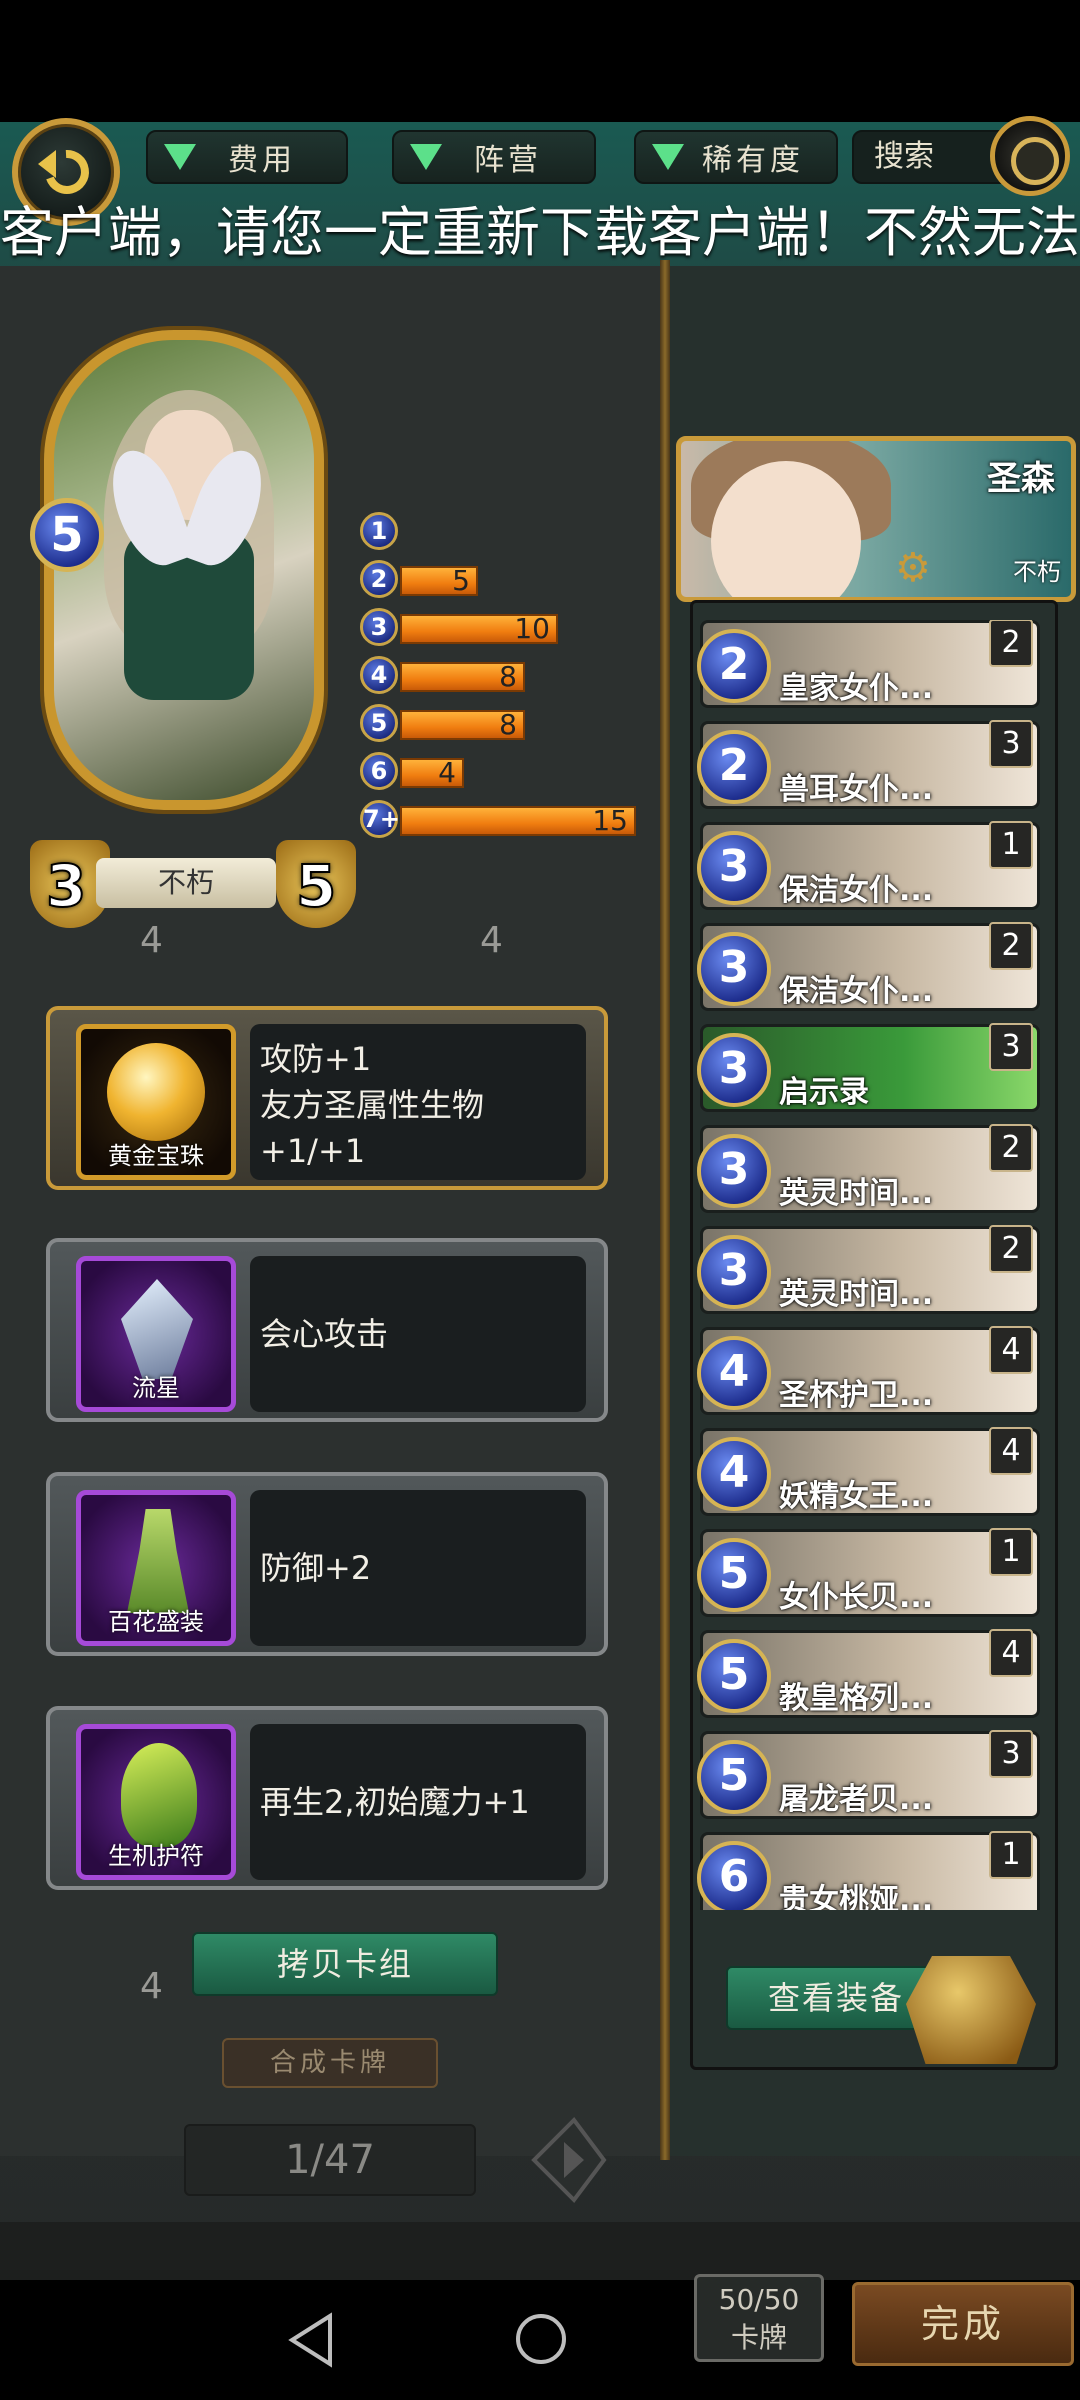 This screenshot has height=2400, width=1080. What do you see at coordinates (67, 535) in the screenshot?
I see `hero-cost-gem: 5` at bounding box center [67, 535].